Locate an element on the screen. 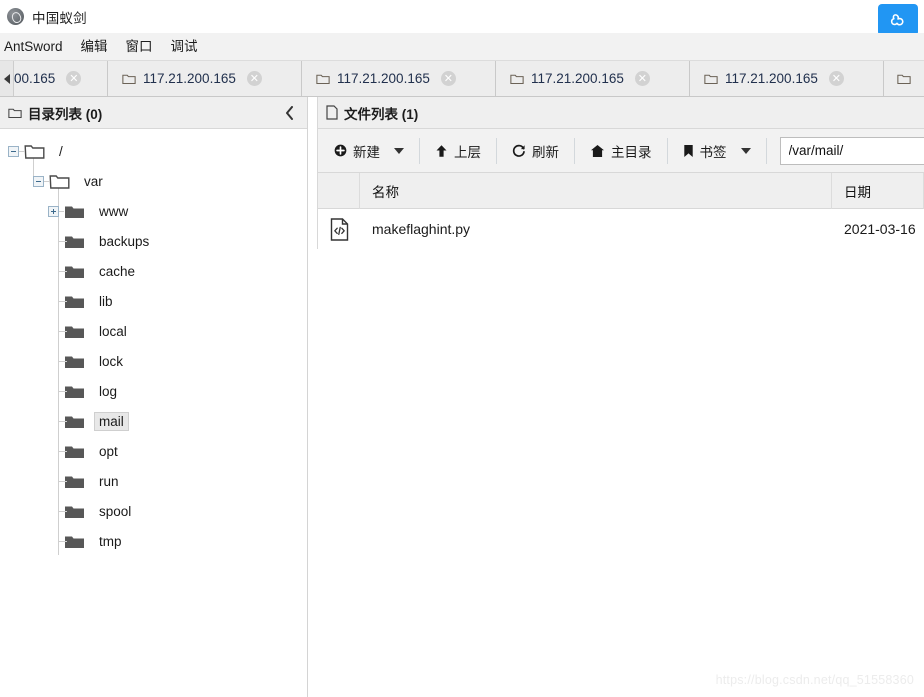 The height and width of the screenshot is (697, 924). code-file-icon is located at coordinates (339, 229).